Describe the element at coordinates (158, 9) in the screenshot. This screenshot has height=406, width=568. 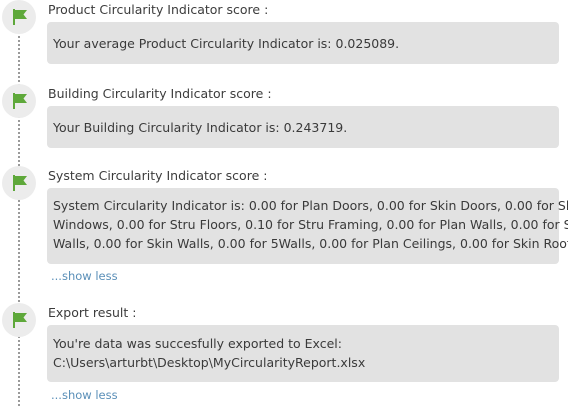
I see `entry-title: Product Circularity Indicator score :` at that location.